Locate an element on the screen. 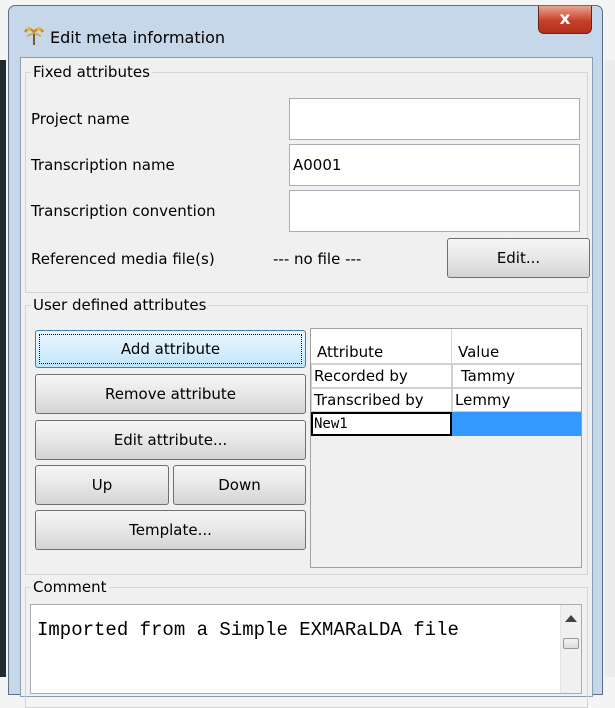 Image resolution: width=615 pixels, height=708 pixels. background-edge-left is located at coordinates (3, 368).